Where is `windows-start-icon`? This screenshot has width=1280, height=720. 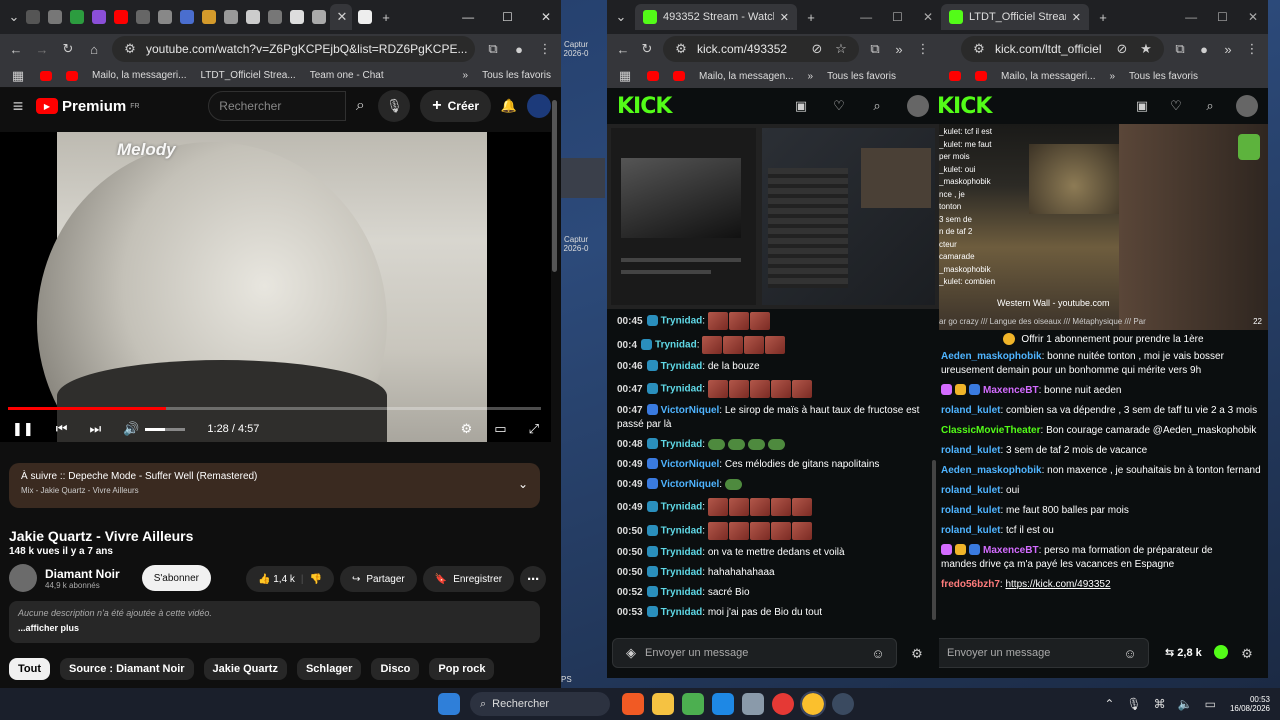 windows-start-icon is located at coordinates (449, 704).